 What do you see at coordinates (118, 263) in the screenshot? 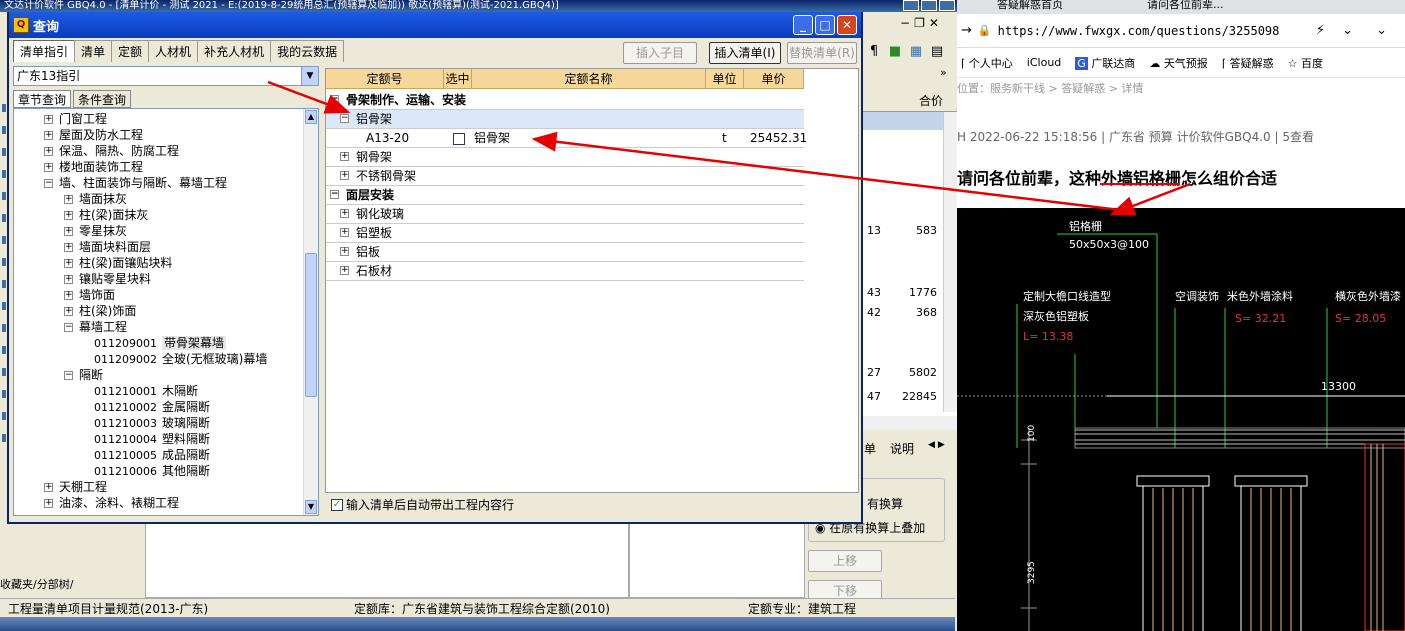
I see `tree-item: + 柱(梁)面镶贴块料` at bounding box center [118, 263].